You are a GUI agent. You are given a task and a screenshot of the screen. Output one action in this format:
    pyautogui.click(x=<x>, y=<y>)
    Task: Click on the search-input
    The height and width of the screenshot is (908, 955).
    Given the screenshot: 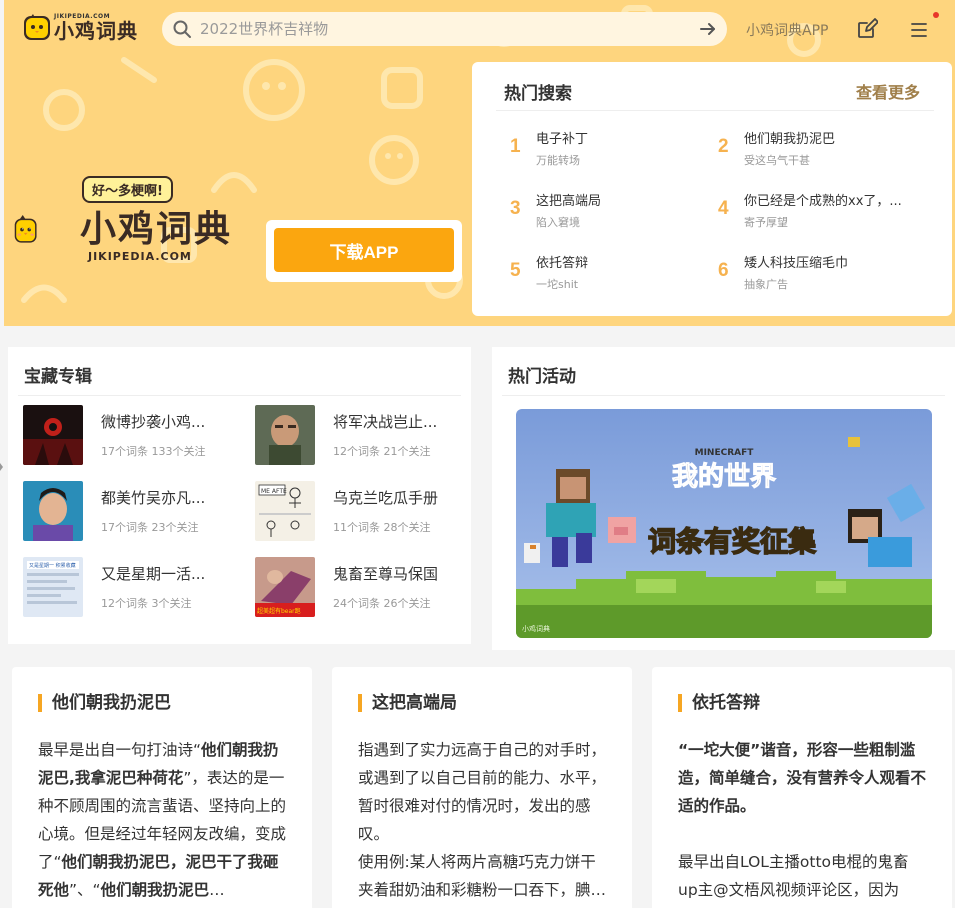 What is the action you would take?
    pyautogui.click(x=448, y=29)
    